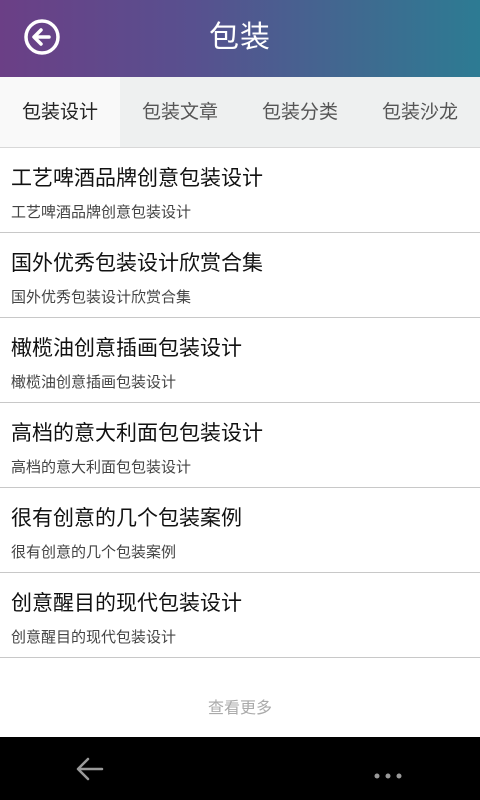 This screenshot has width=480, height=800. I want to click on item-subtitle: 工艺啤酒品牌创意包装设计, so click(101, 212).